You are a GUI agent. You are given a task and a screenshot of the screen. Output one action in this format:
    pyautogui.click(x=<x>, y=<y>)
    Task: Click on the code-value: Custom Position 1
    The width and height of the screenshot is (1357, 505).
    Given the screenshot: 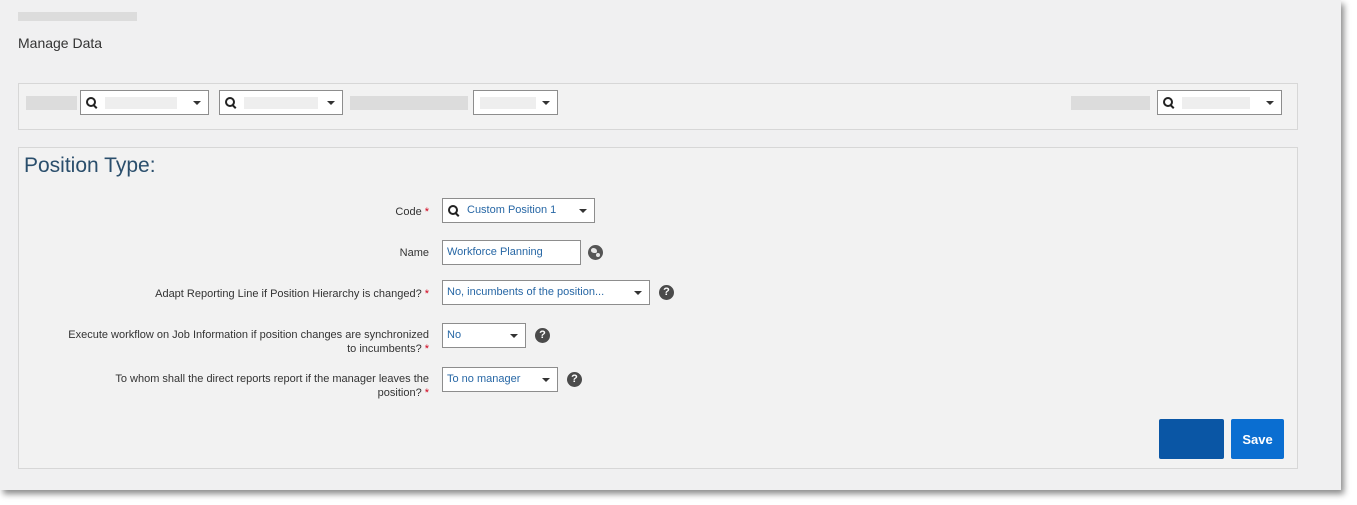 What is the action you would take?
    pyautogui.click(x=512, y=210)
    